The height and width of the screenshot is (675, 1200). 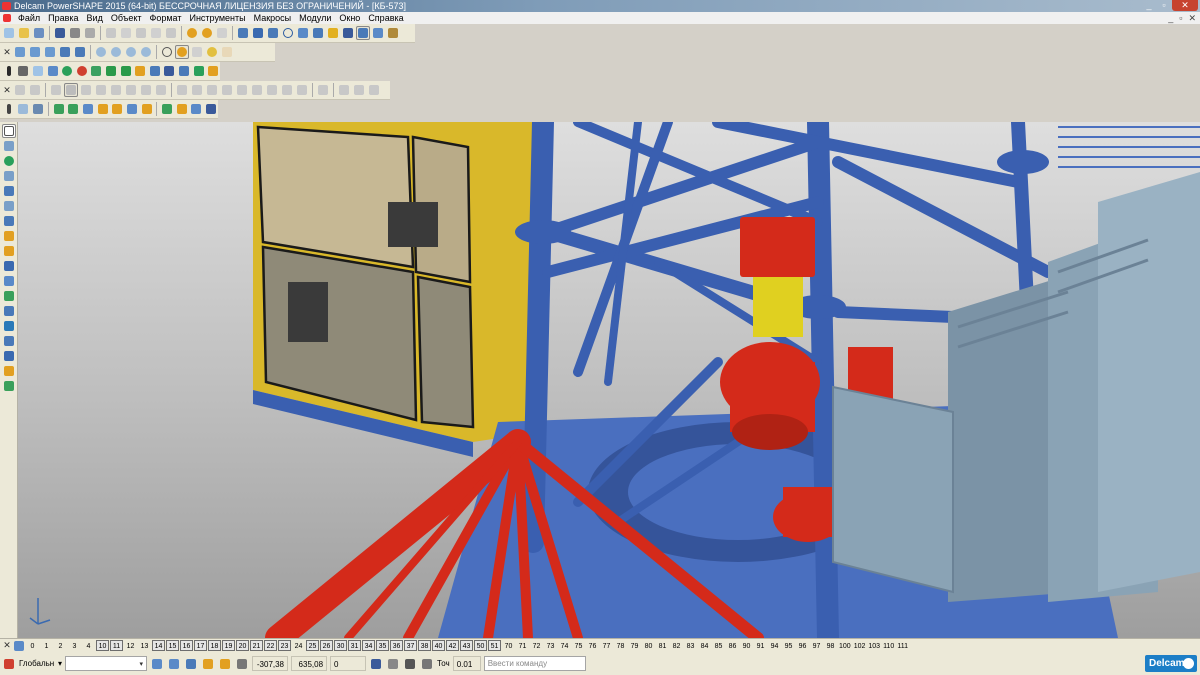 I want to click on level-button: 30, so click(x=340, y=645).